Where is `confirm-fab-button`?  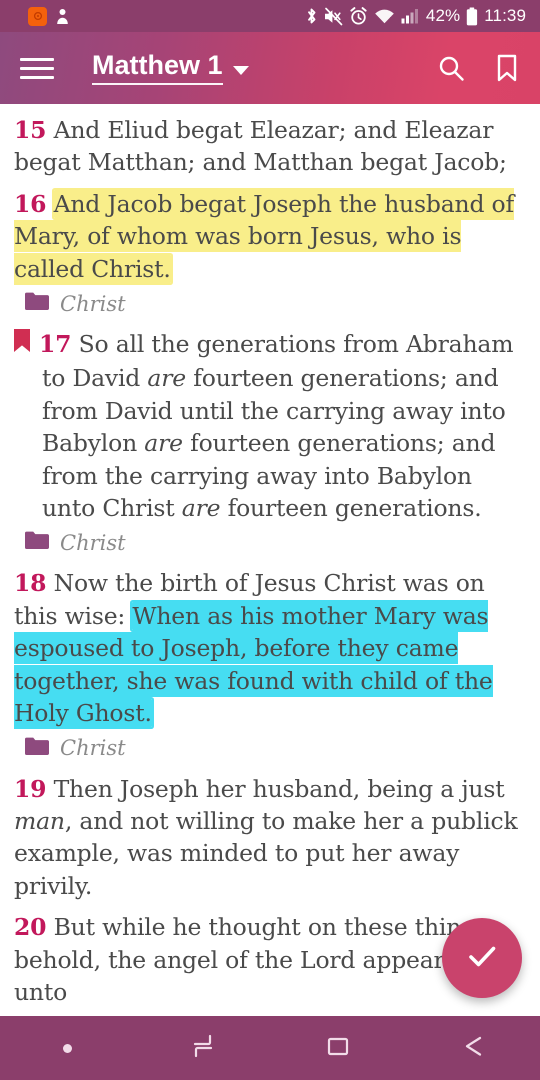 confirm-fab-button is located at coordinates (482, 958).